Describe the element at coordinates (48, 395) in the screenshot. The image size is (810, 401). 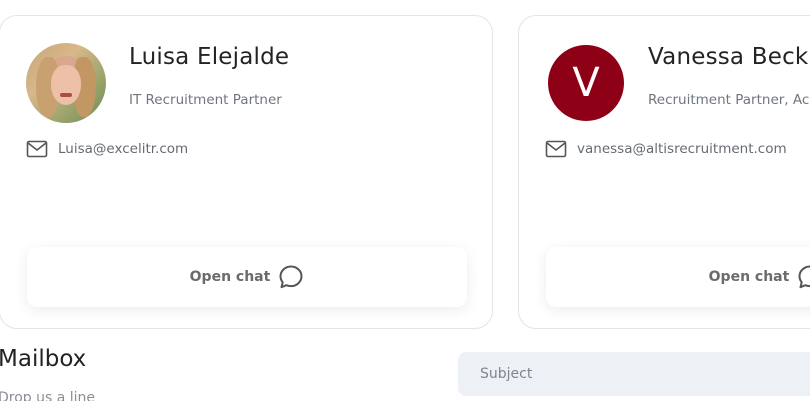
I see `mailbox-subtitle: Drop us a line` at that location.